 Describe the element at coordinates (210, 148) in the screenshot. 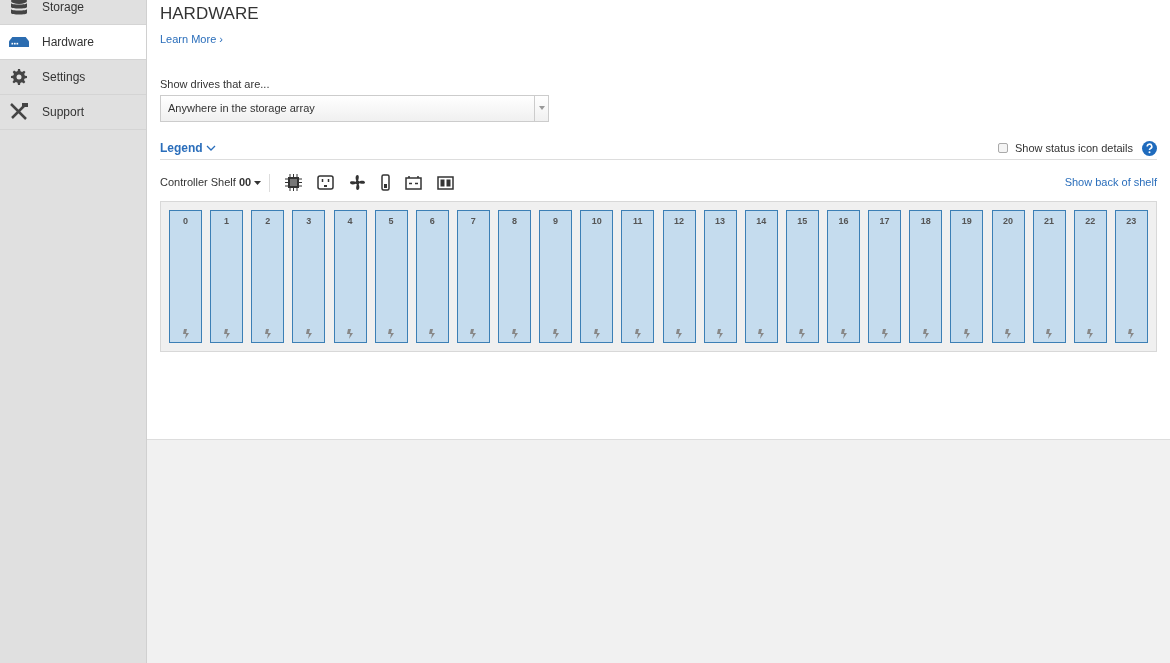

I see `chevron-down-icon` at that location.